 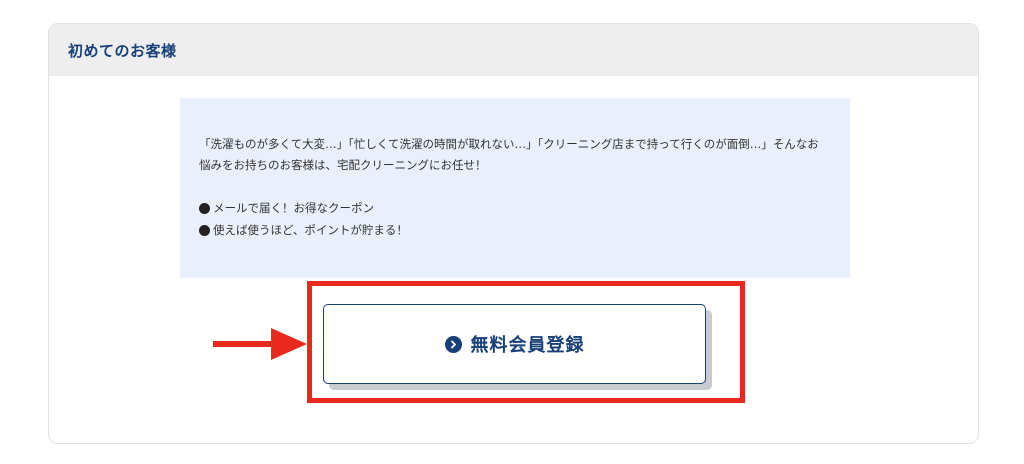 What do you see at coordinates (260, 344) in the screenshot?
I see `arrow-right-icon` at bounding box center [260, 344].